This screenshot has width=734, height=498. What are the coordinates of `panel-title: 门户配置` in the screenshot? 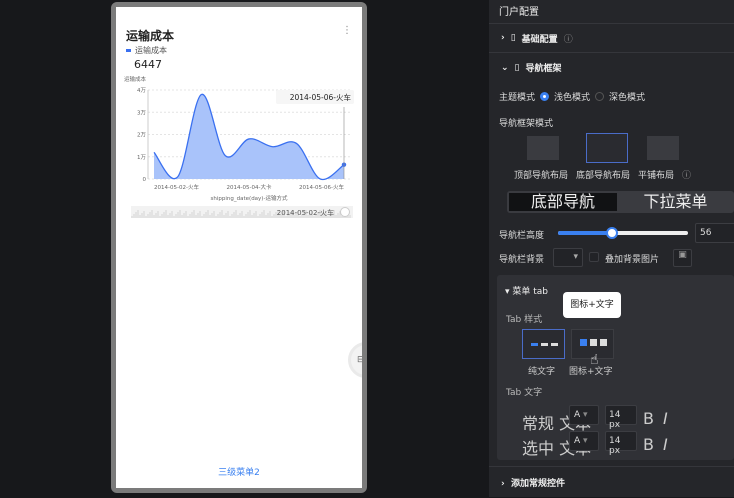 It's located at (611, 12).